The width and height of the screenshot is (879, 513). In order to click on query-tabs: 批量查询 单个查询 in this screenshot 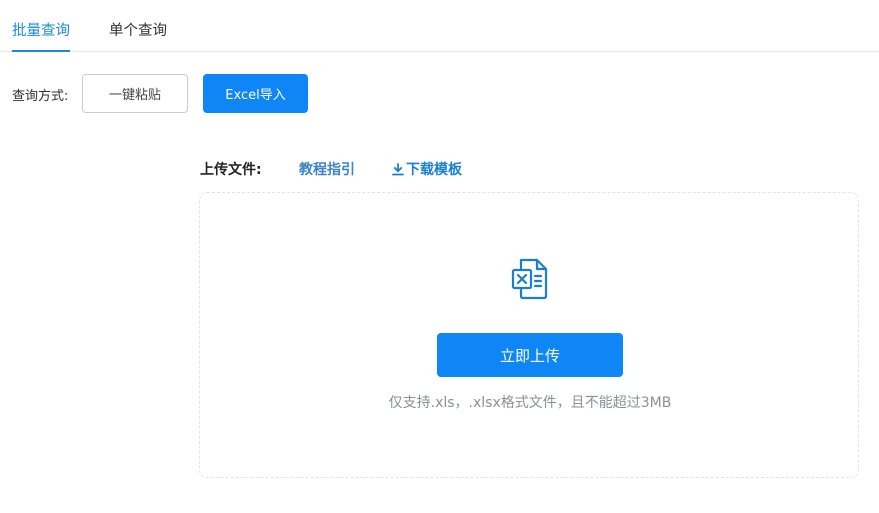, I will do `click(439, 26)`.